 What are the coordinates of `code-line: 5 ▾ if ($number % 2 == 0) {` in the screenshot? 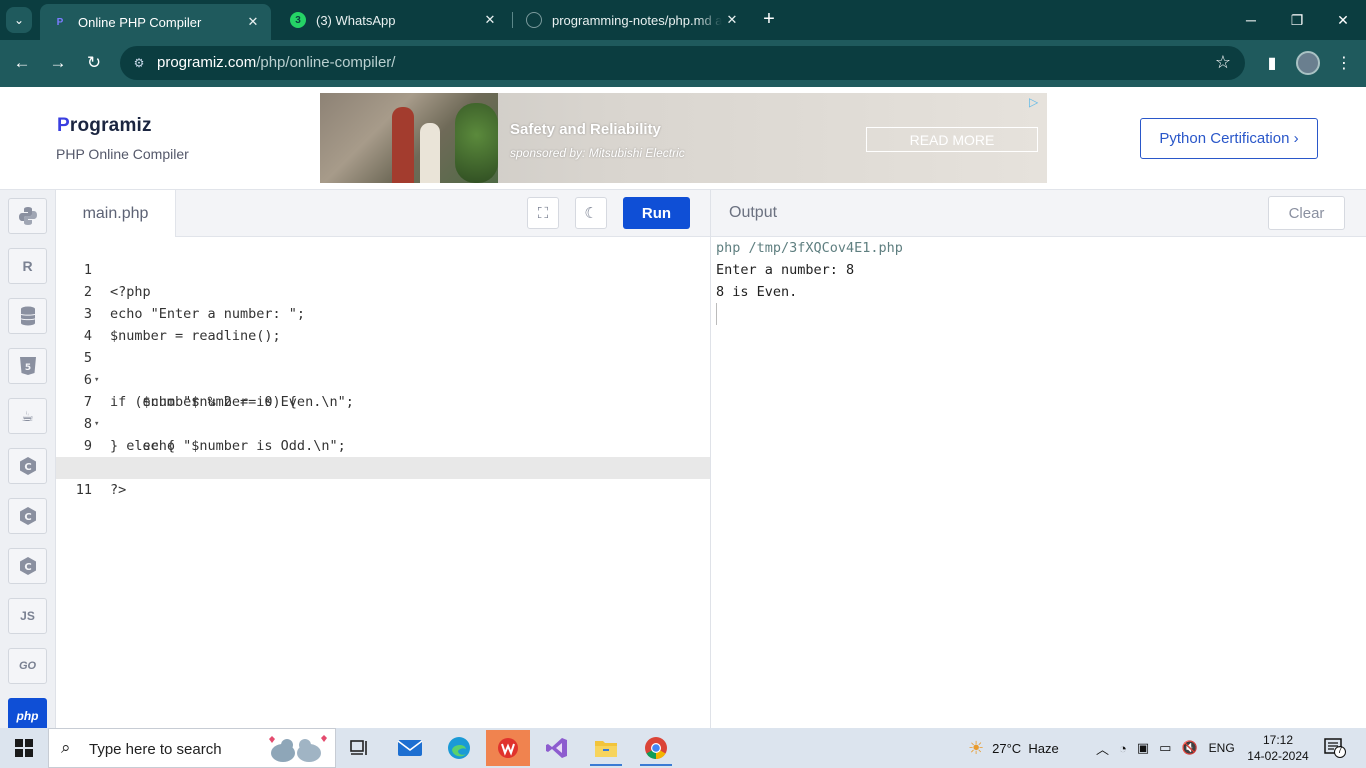 It's located at (383, 367).